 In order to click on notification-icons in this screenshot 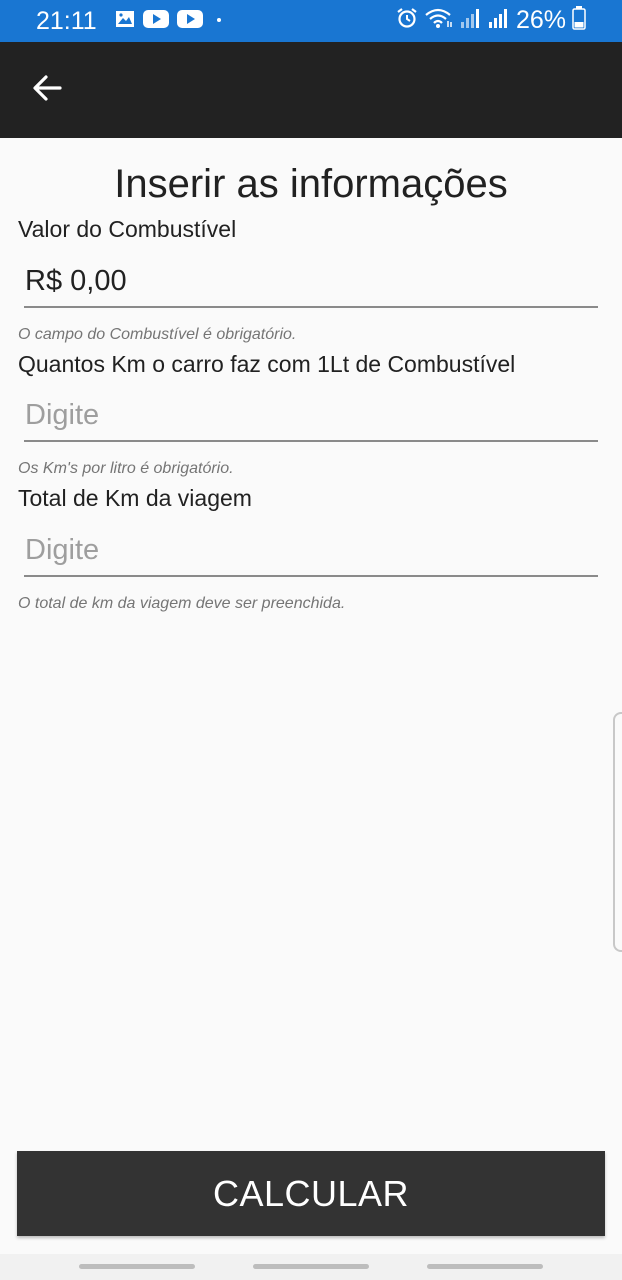, I will do `click(171, 21)`.